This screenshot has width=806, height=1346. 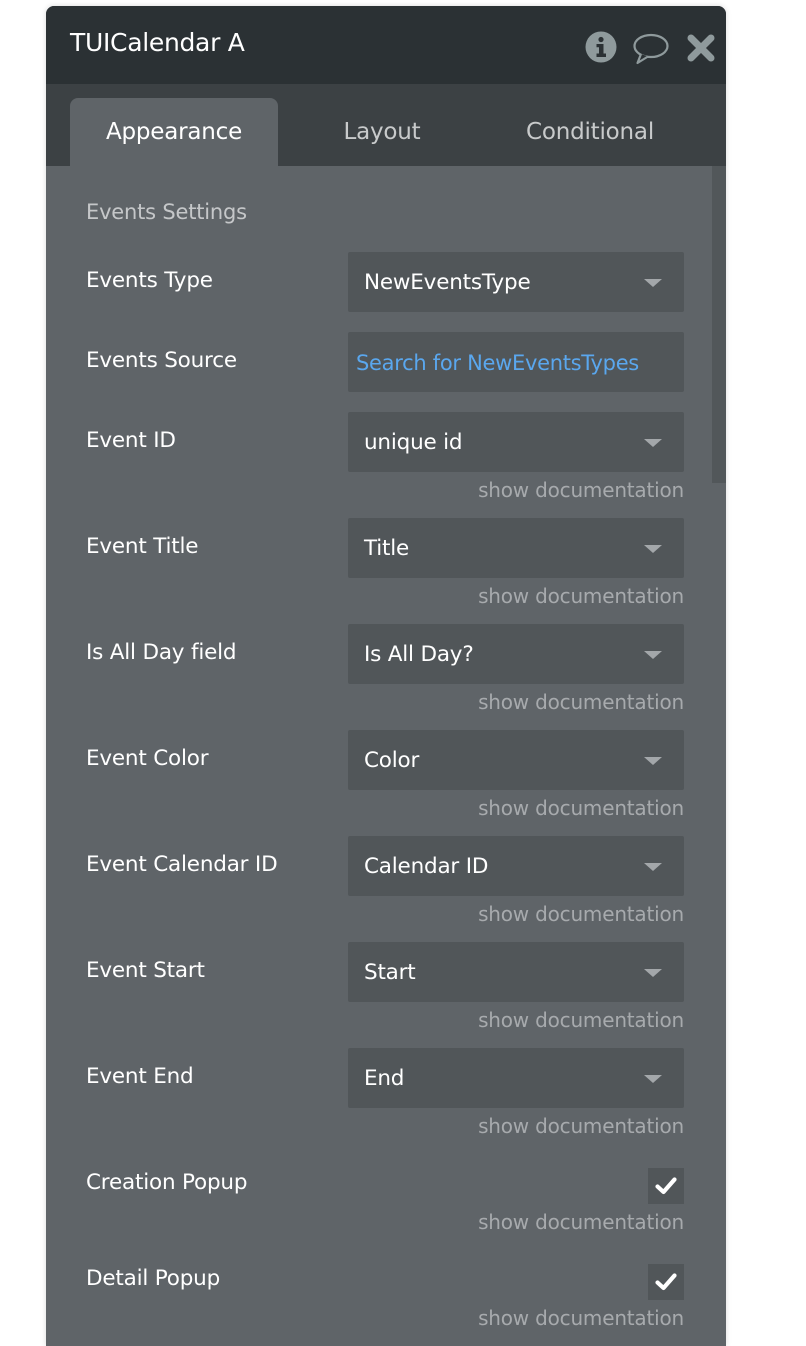 What do you see at coordinates (167, 1182) in the screenshot?
I see `creation-popup-label: Creation Popup` at bounding box center [167, 1182].